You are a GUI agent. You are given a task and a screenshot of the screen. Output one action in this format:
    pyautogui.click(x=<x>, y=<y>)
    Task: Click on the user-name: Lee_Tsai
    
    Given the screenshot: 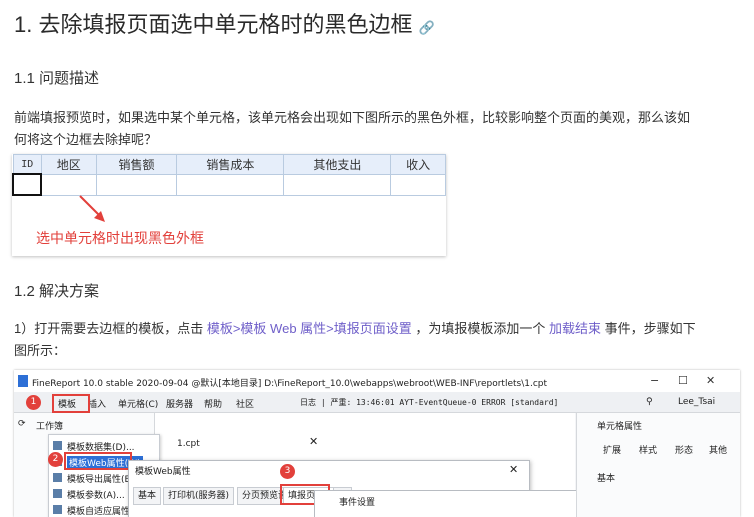 What is the action you would take?
    pyautogui.click(x=696, y=402)
    